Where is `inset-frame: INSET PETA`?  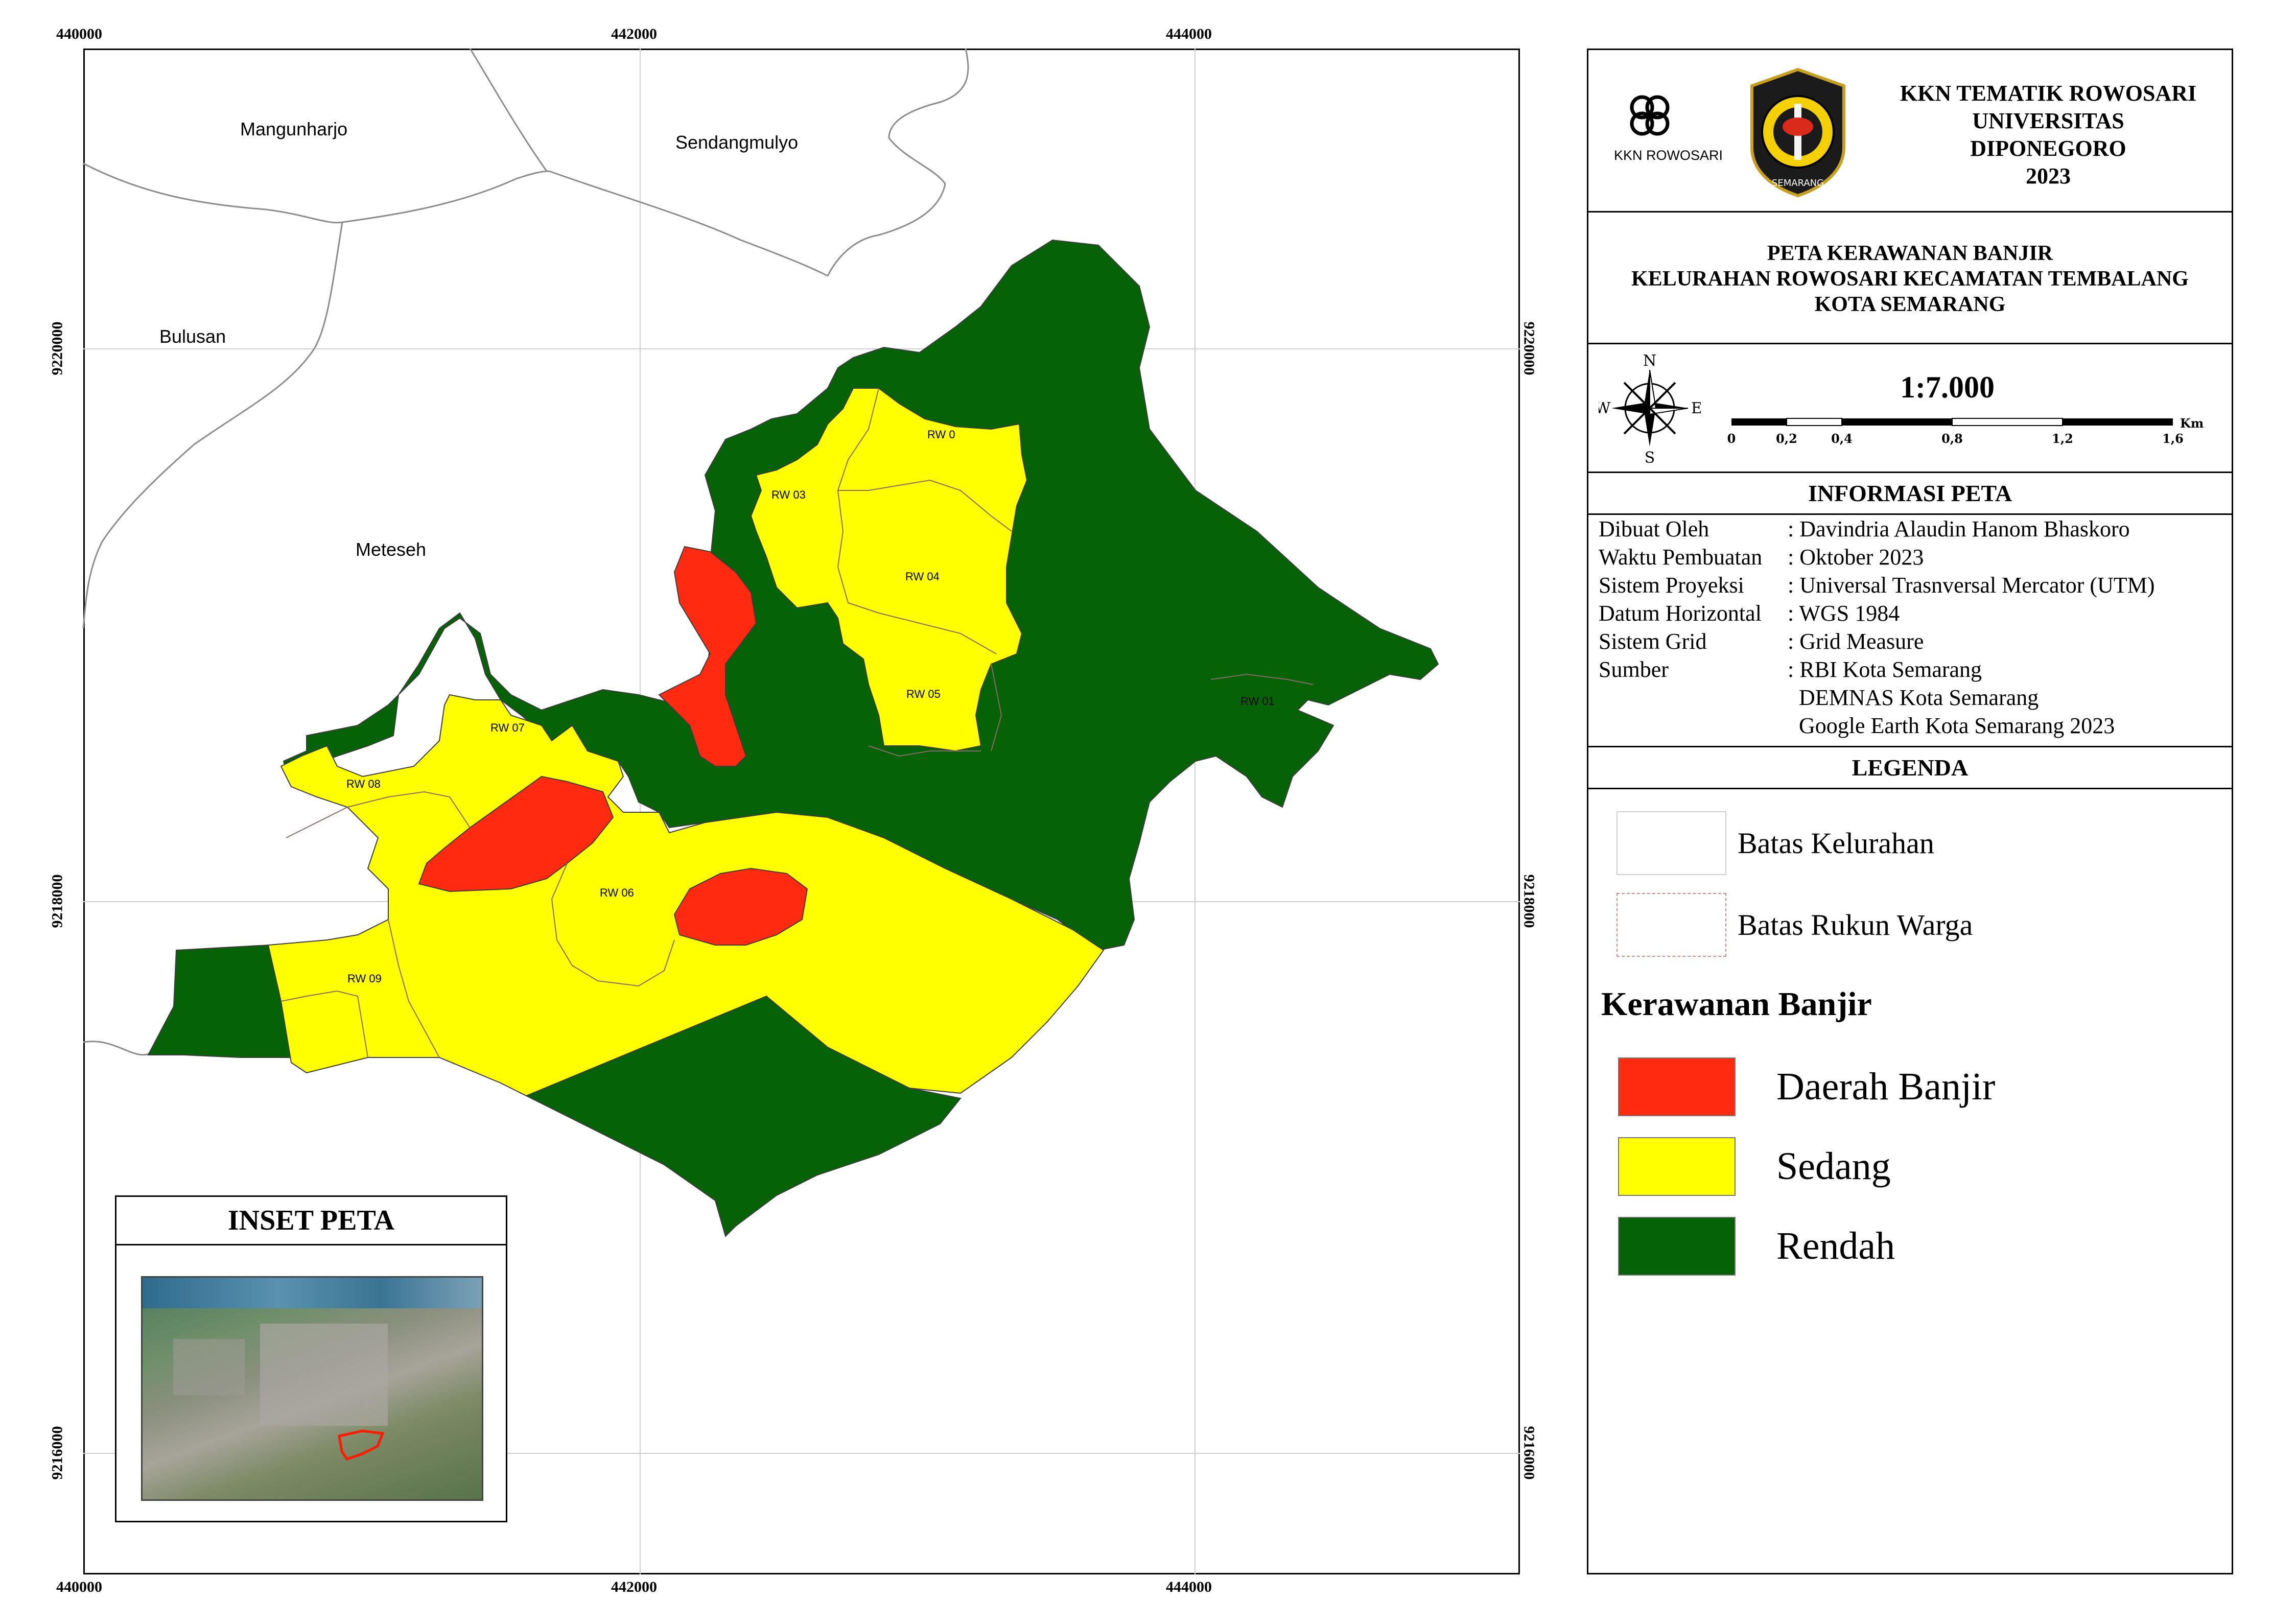 inset-frame: INSET PETA is located at coordinates (311, 1358).